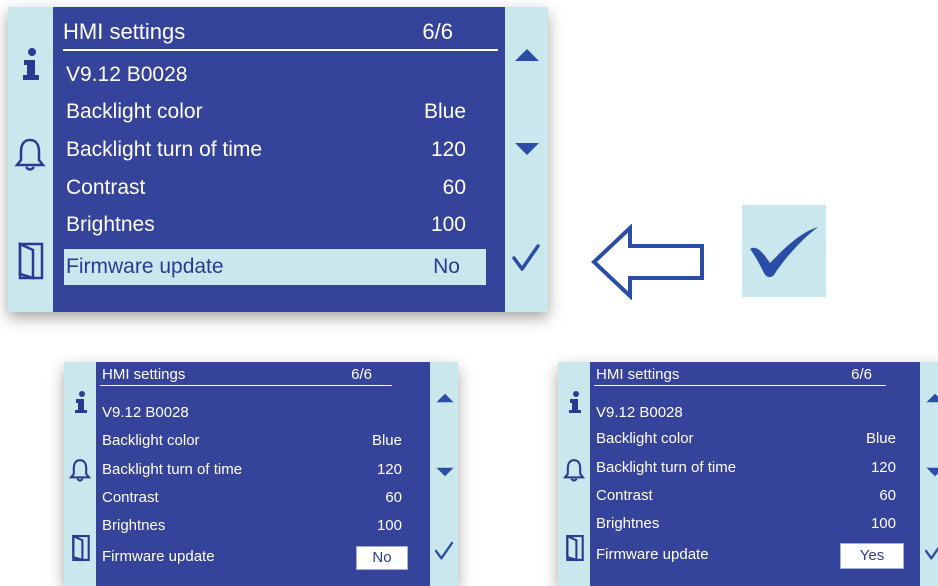 The image size is (938, 586). I want to click on setting-row-firmware-update: Firmware update No, so click(275, 267).